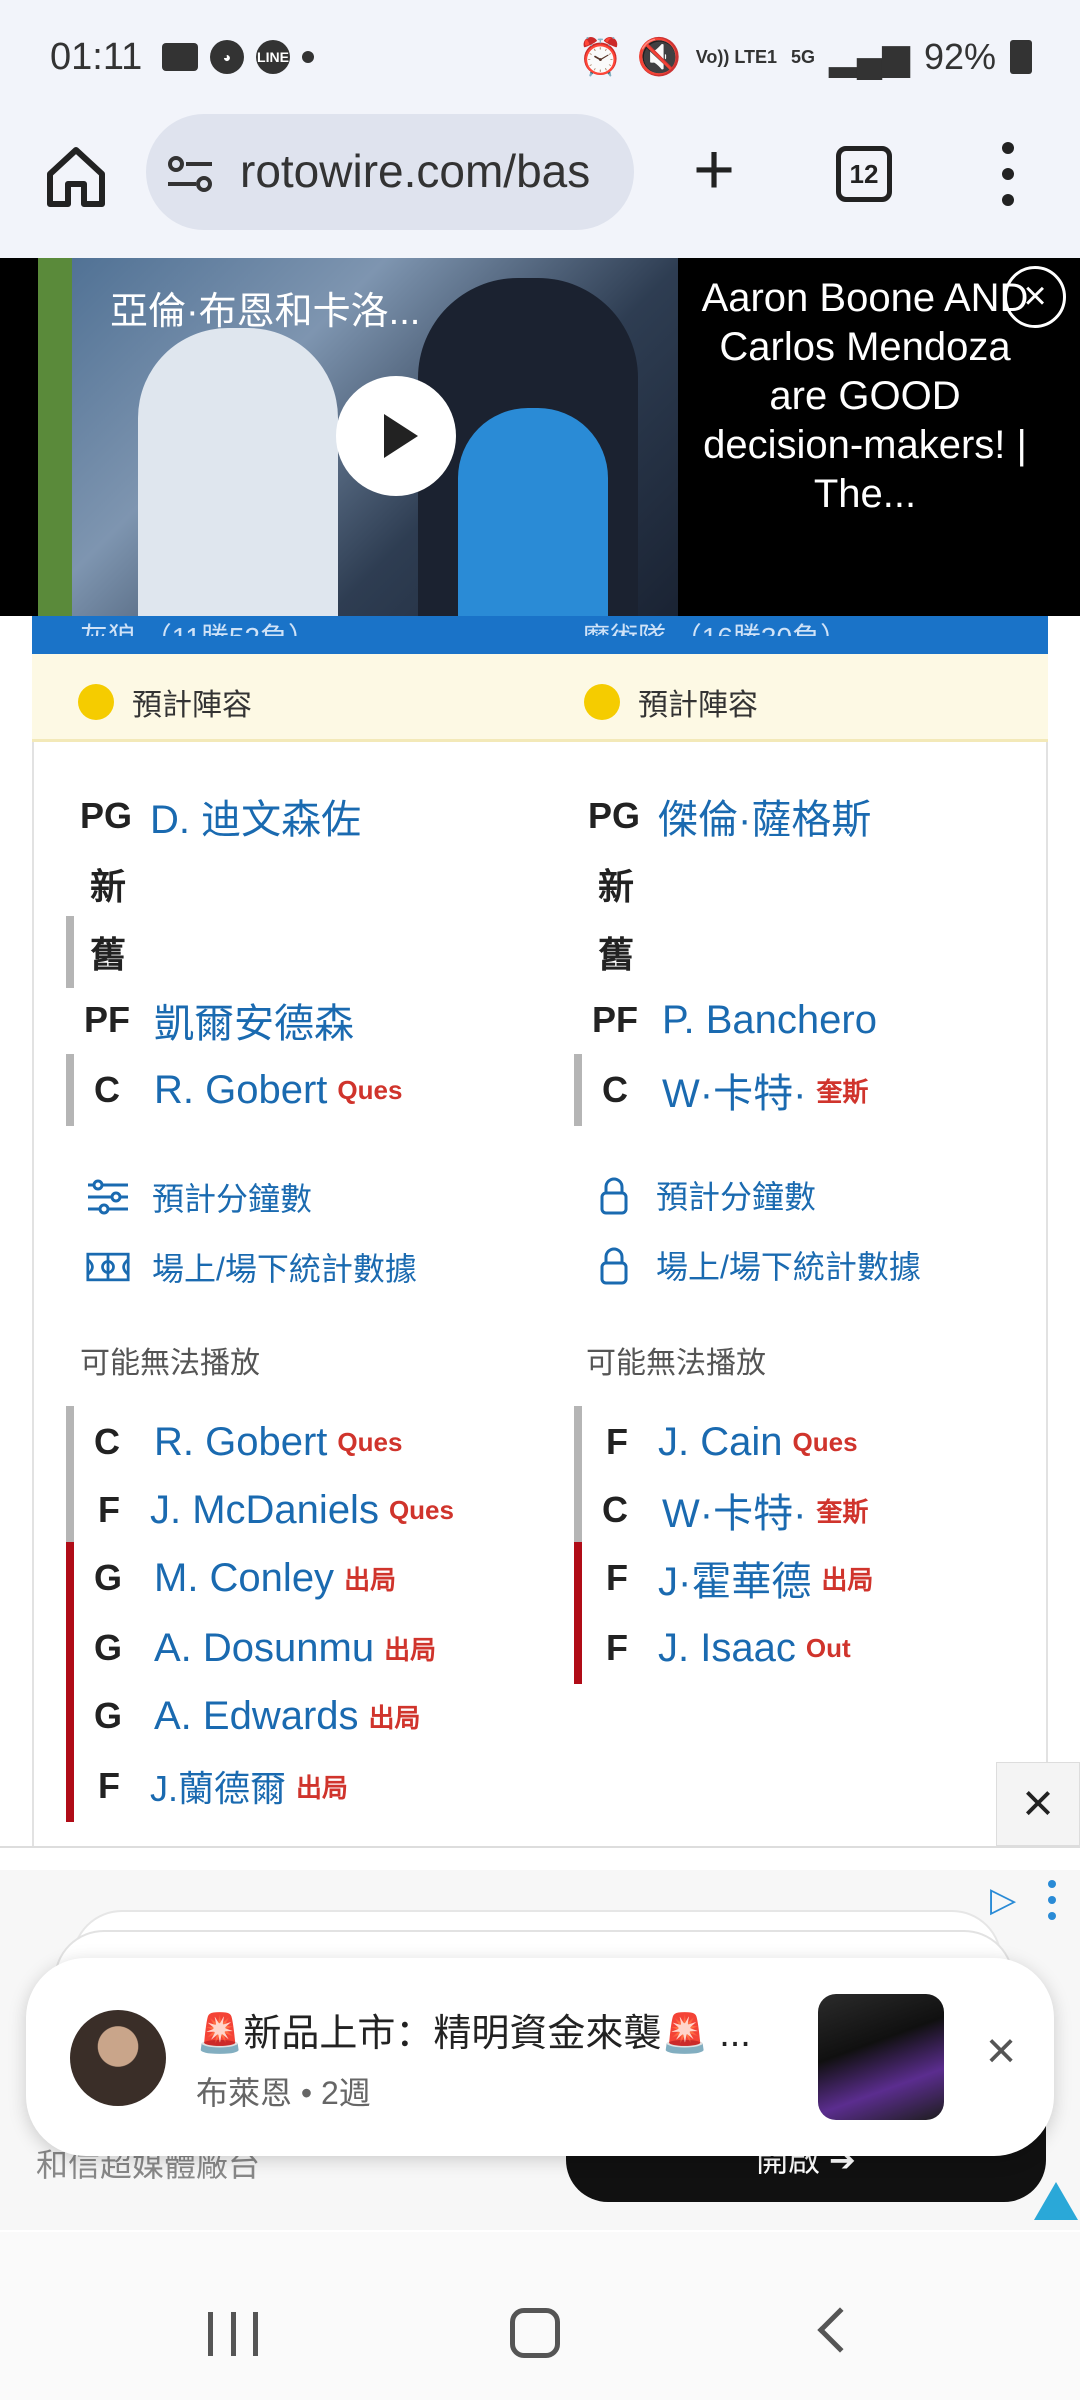  I want to click on lineup-row: PF P. Banchero, so click(734, 1020).